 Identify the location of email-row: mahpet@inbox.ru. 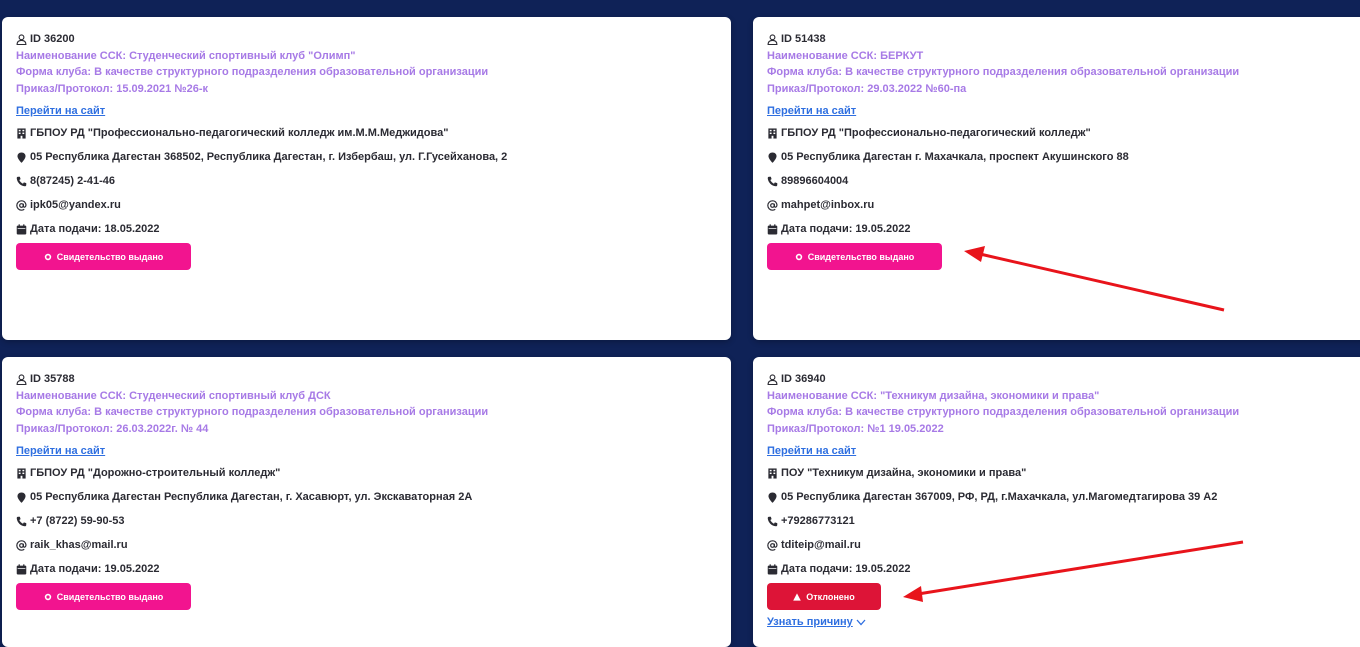
(1063, 205).